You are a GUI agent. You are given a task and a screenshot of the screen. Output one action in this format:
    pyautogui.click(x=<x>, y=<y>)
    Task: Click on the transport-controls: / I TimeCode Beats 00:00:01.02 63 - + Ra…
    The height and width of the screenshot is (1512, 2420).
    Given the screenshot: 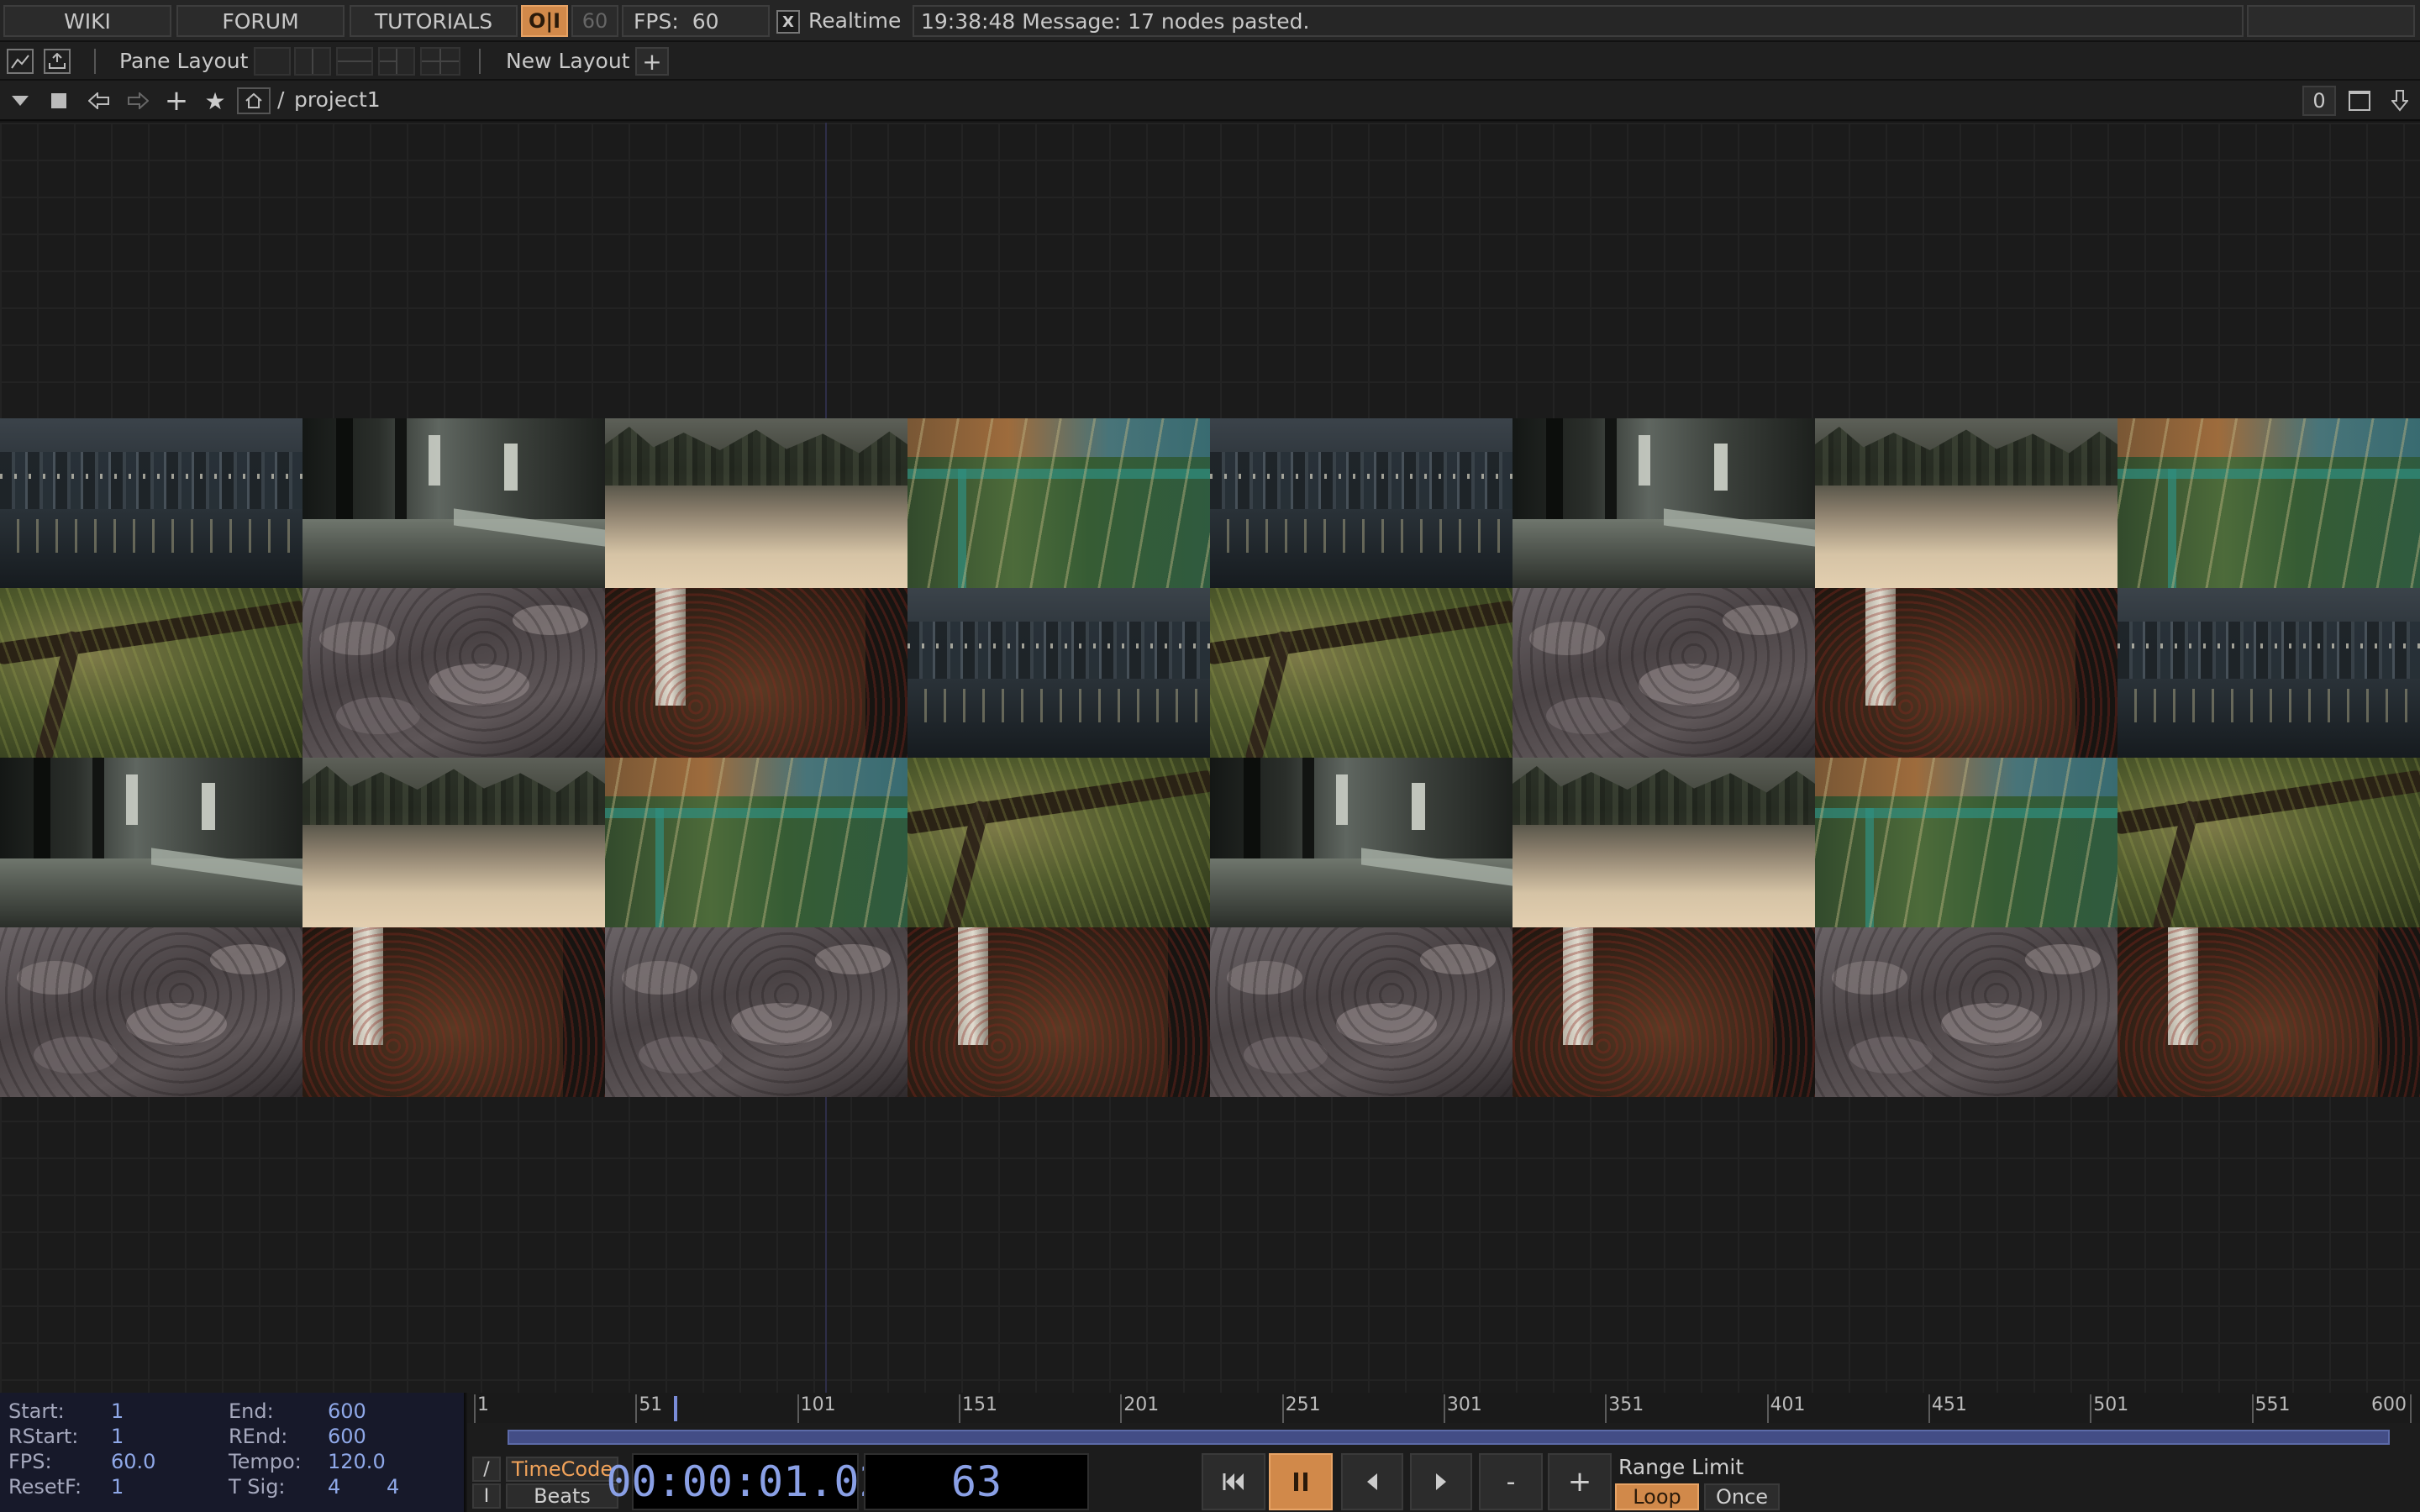 What is the action you would take?
    pyautogui.click(x=1443, y=1482)
    